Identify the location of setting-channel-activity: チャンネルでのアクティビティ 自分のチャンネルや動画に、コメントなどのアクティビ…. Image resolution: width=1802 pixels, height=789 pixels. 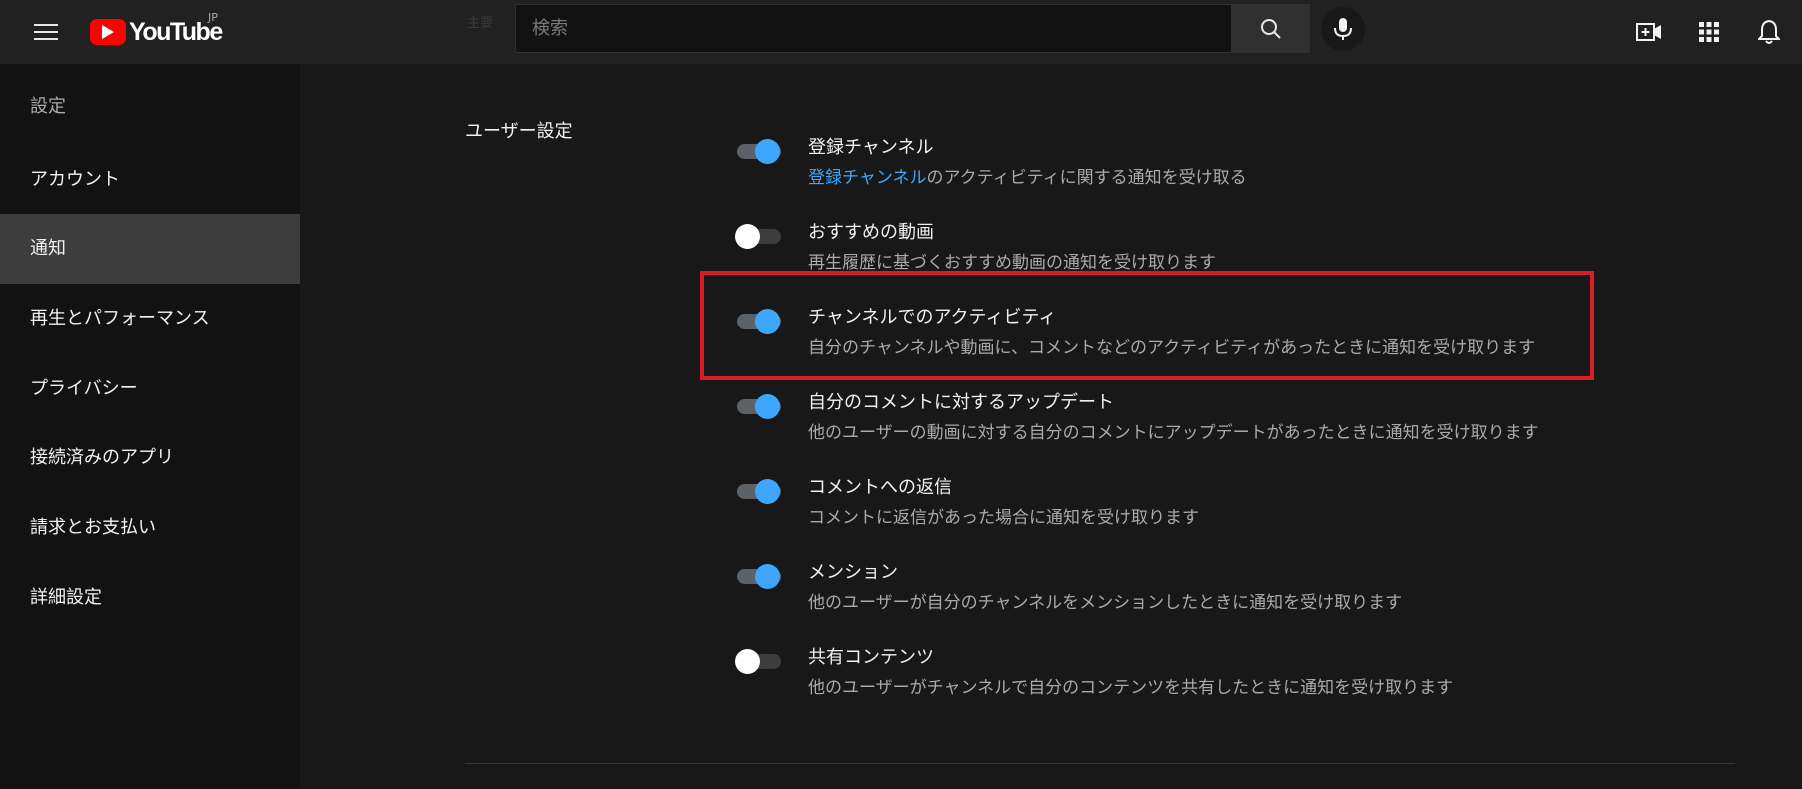
(1165, 338).